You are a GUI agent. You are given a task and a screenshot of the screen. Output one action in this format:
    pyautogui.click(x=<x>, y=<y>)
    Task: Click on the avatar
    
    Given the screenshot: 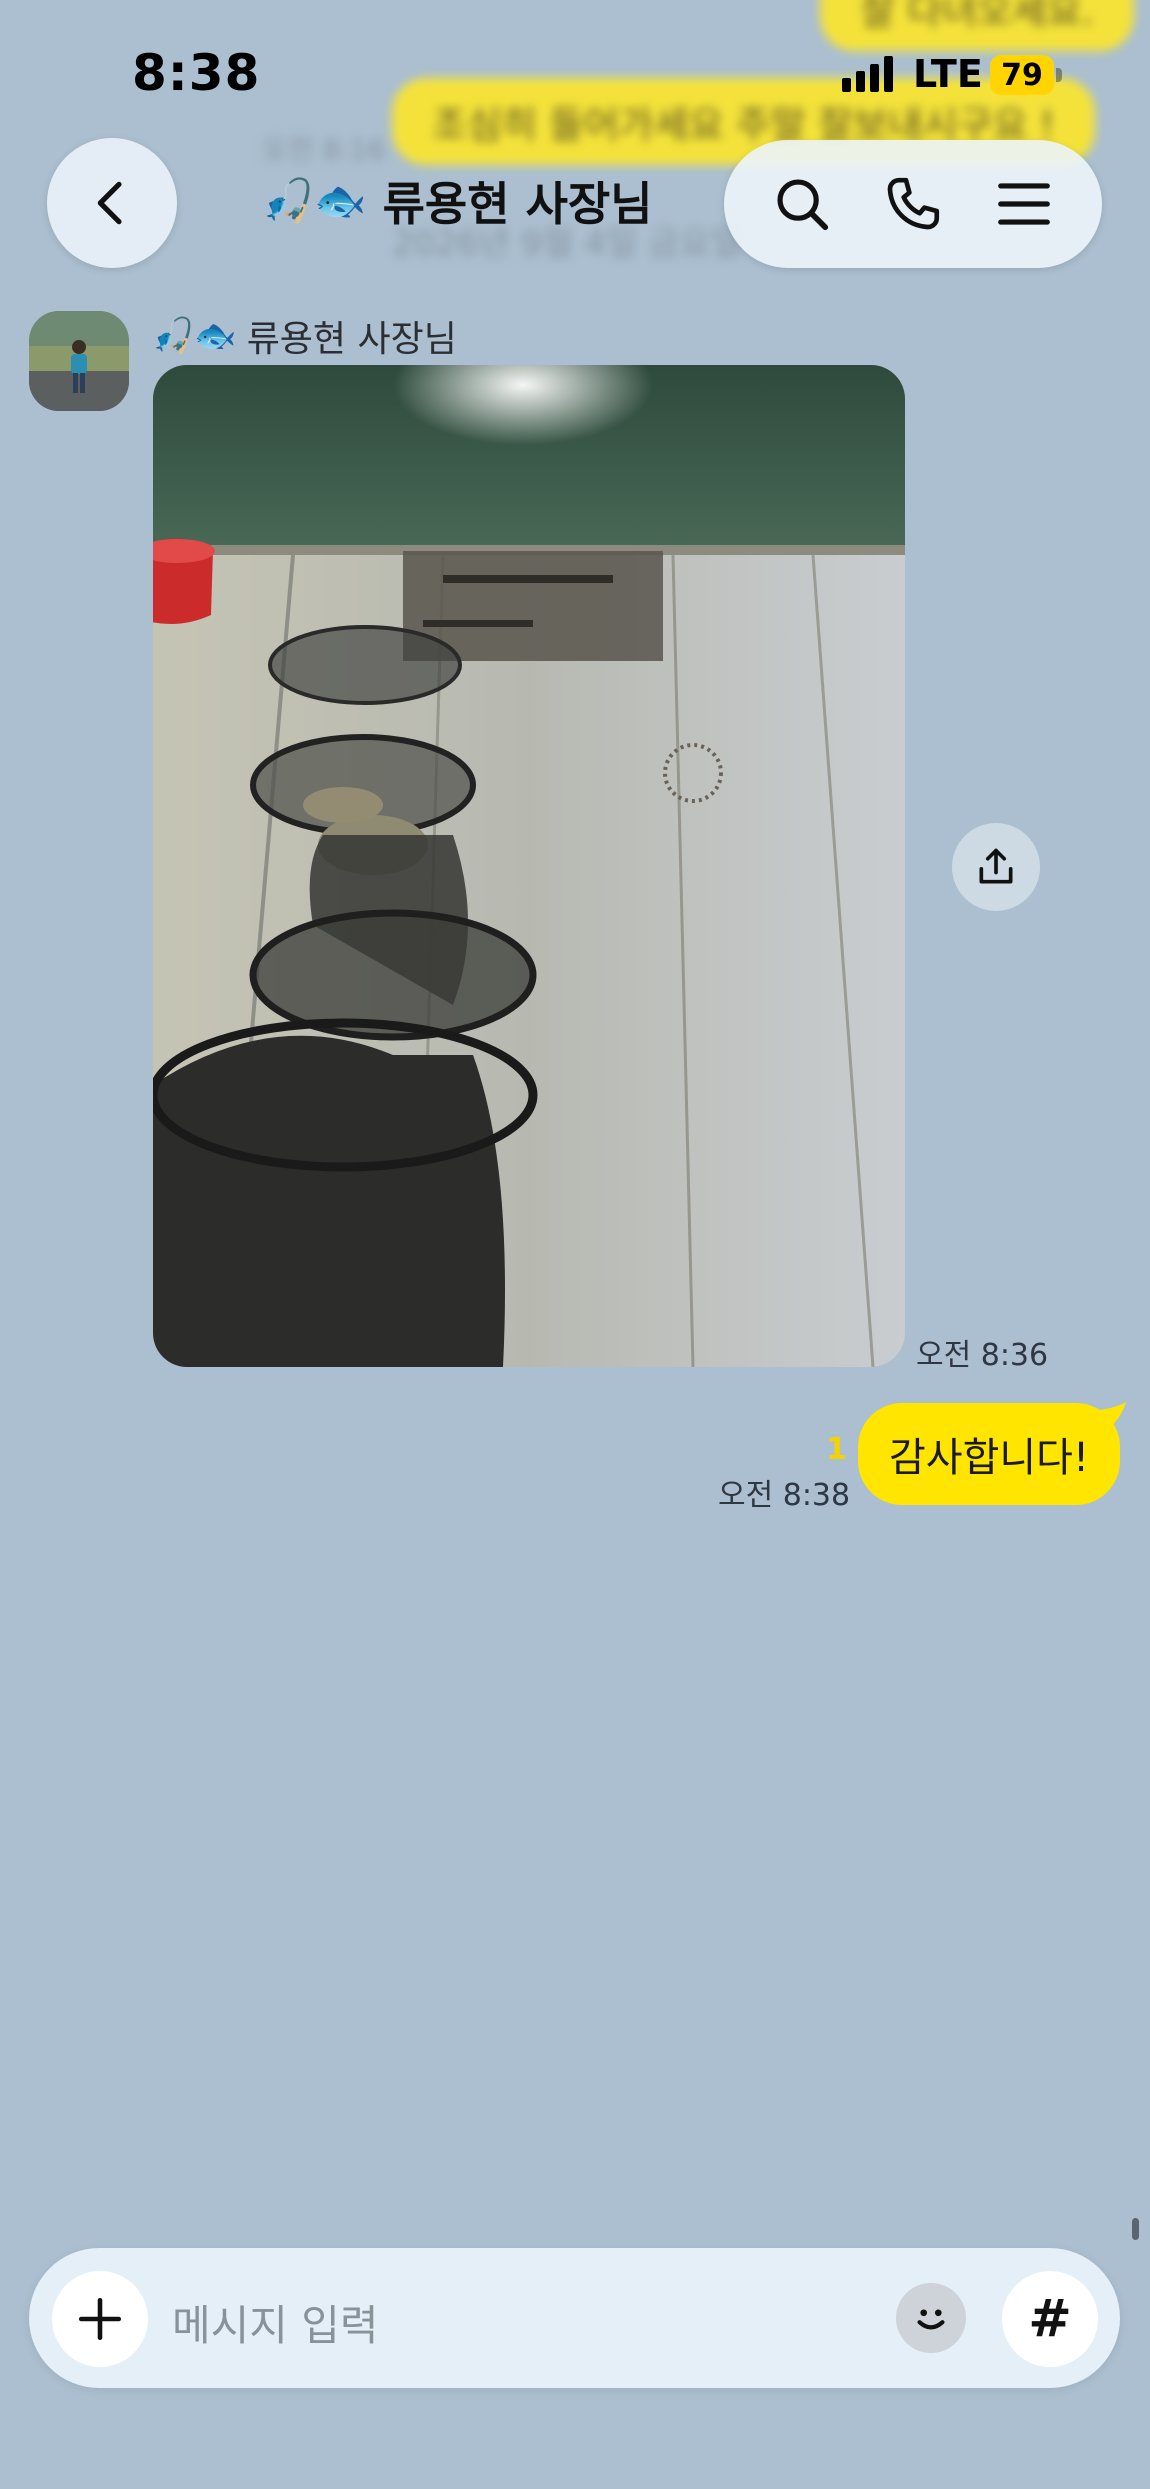 What is the action you would take?
    pyautogui.click(x=79, y=361)
    